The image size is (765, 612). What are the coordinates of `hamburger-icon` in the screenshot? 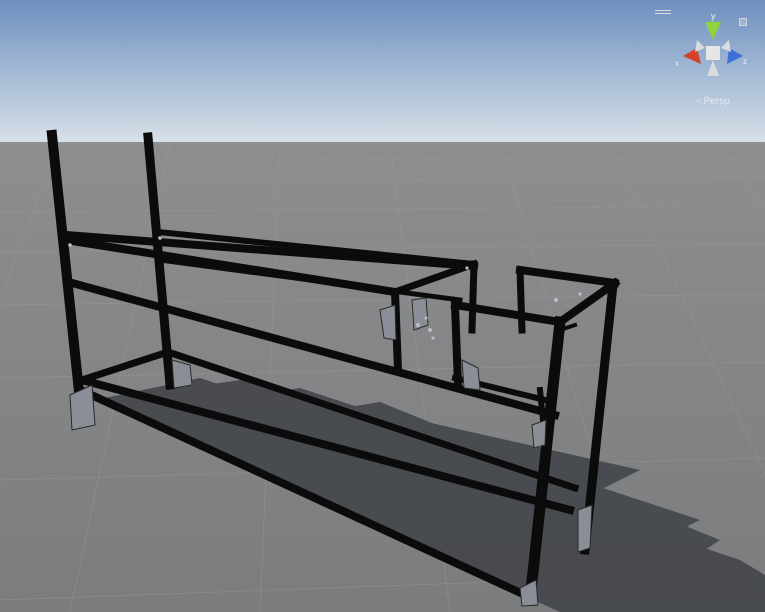 It's located at (663, 12).